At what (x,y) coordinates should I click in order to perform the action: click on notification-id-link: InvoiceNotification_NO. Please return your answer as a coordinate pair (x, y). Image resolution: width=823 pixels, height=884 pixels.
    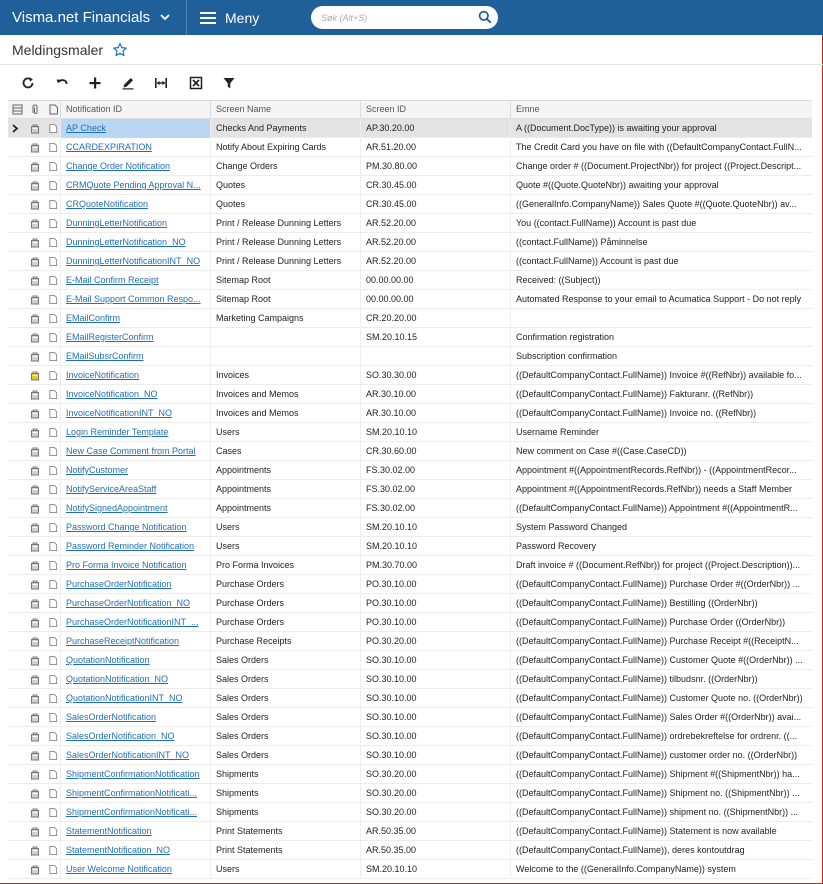
    Looking at the image, I should click on (112, 394).